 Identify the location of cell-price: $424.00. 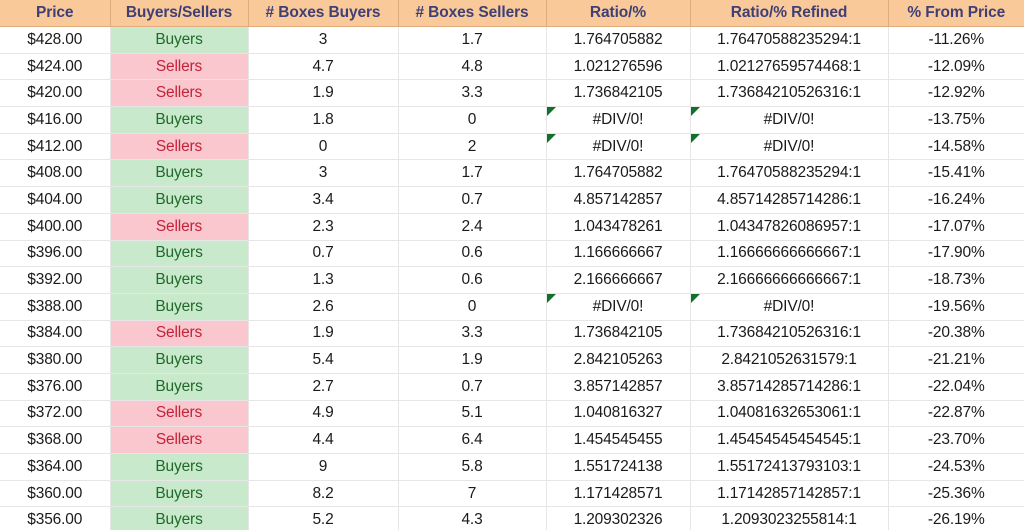
(55, 67).